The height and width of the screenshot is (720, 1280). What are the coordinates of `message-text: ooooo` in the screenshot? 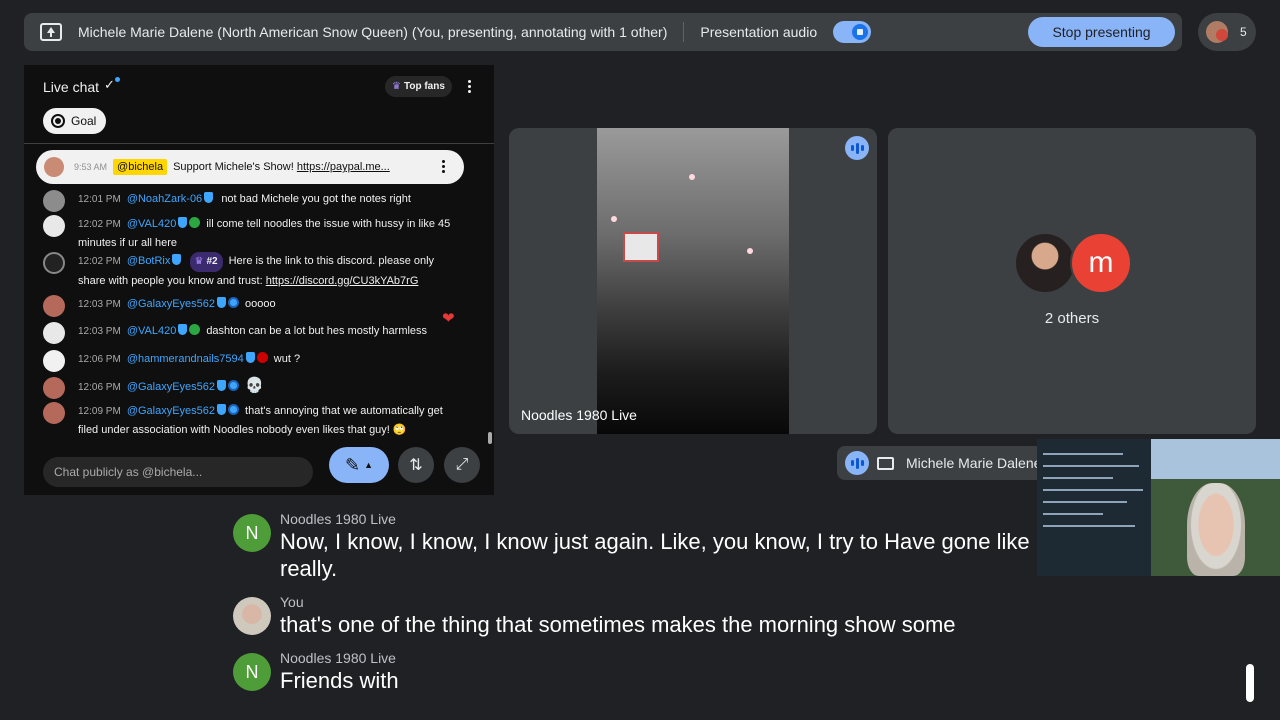 It's located at (260, 304).